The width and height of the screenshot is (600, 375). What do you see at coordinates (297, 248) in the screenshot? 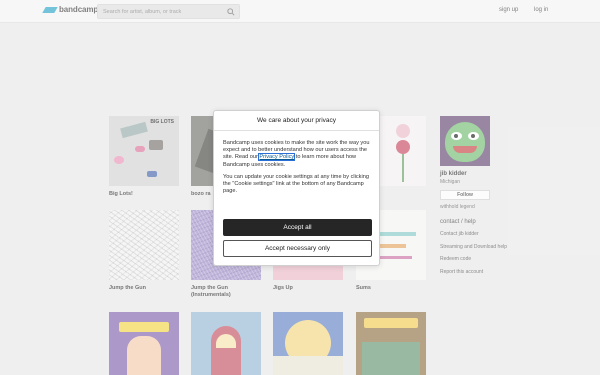
I see `accept-necessary-button: Accept necessary only` at bounding box center [297, 248].